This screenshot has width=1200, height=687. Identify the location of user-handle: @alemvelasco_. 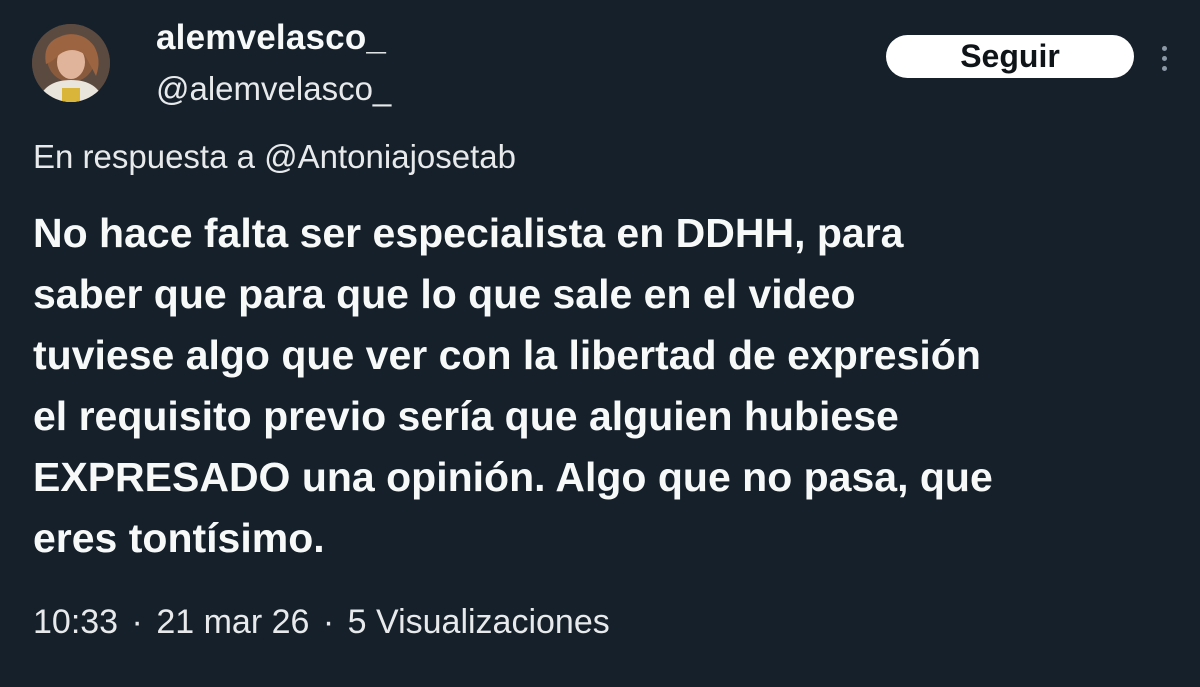
(273, 89).